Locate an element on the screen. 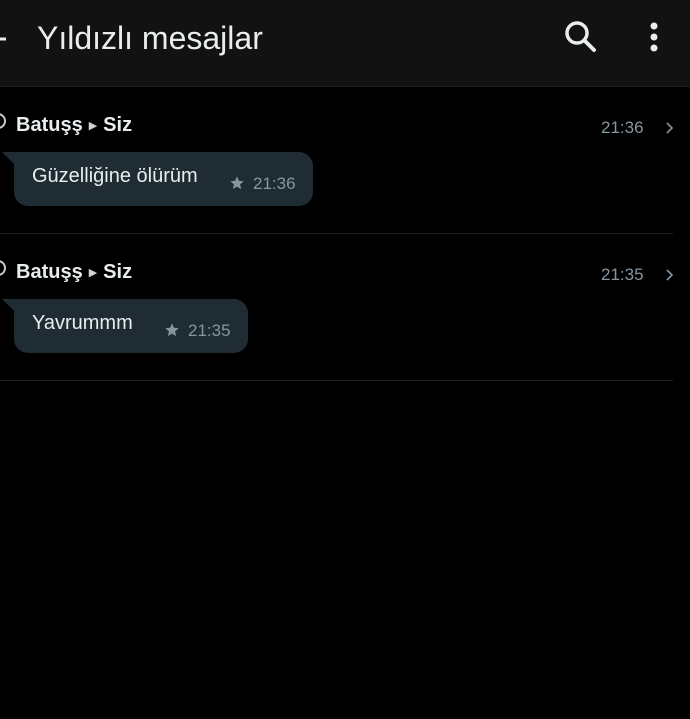 This screenshot has height=719, width=690. more-vertical-icon is located at coordinates (654, 37).